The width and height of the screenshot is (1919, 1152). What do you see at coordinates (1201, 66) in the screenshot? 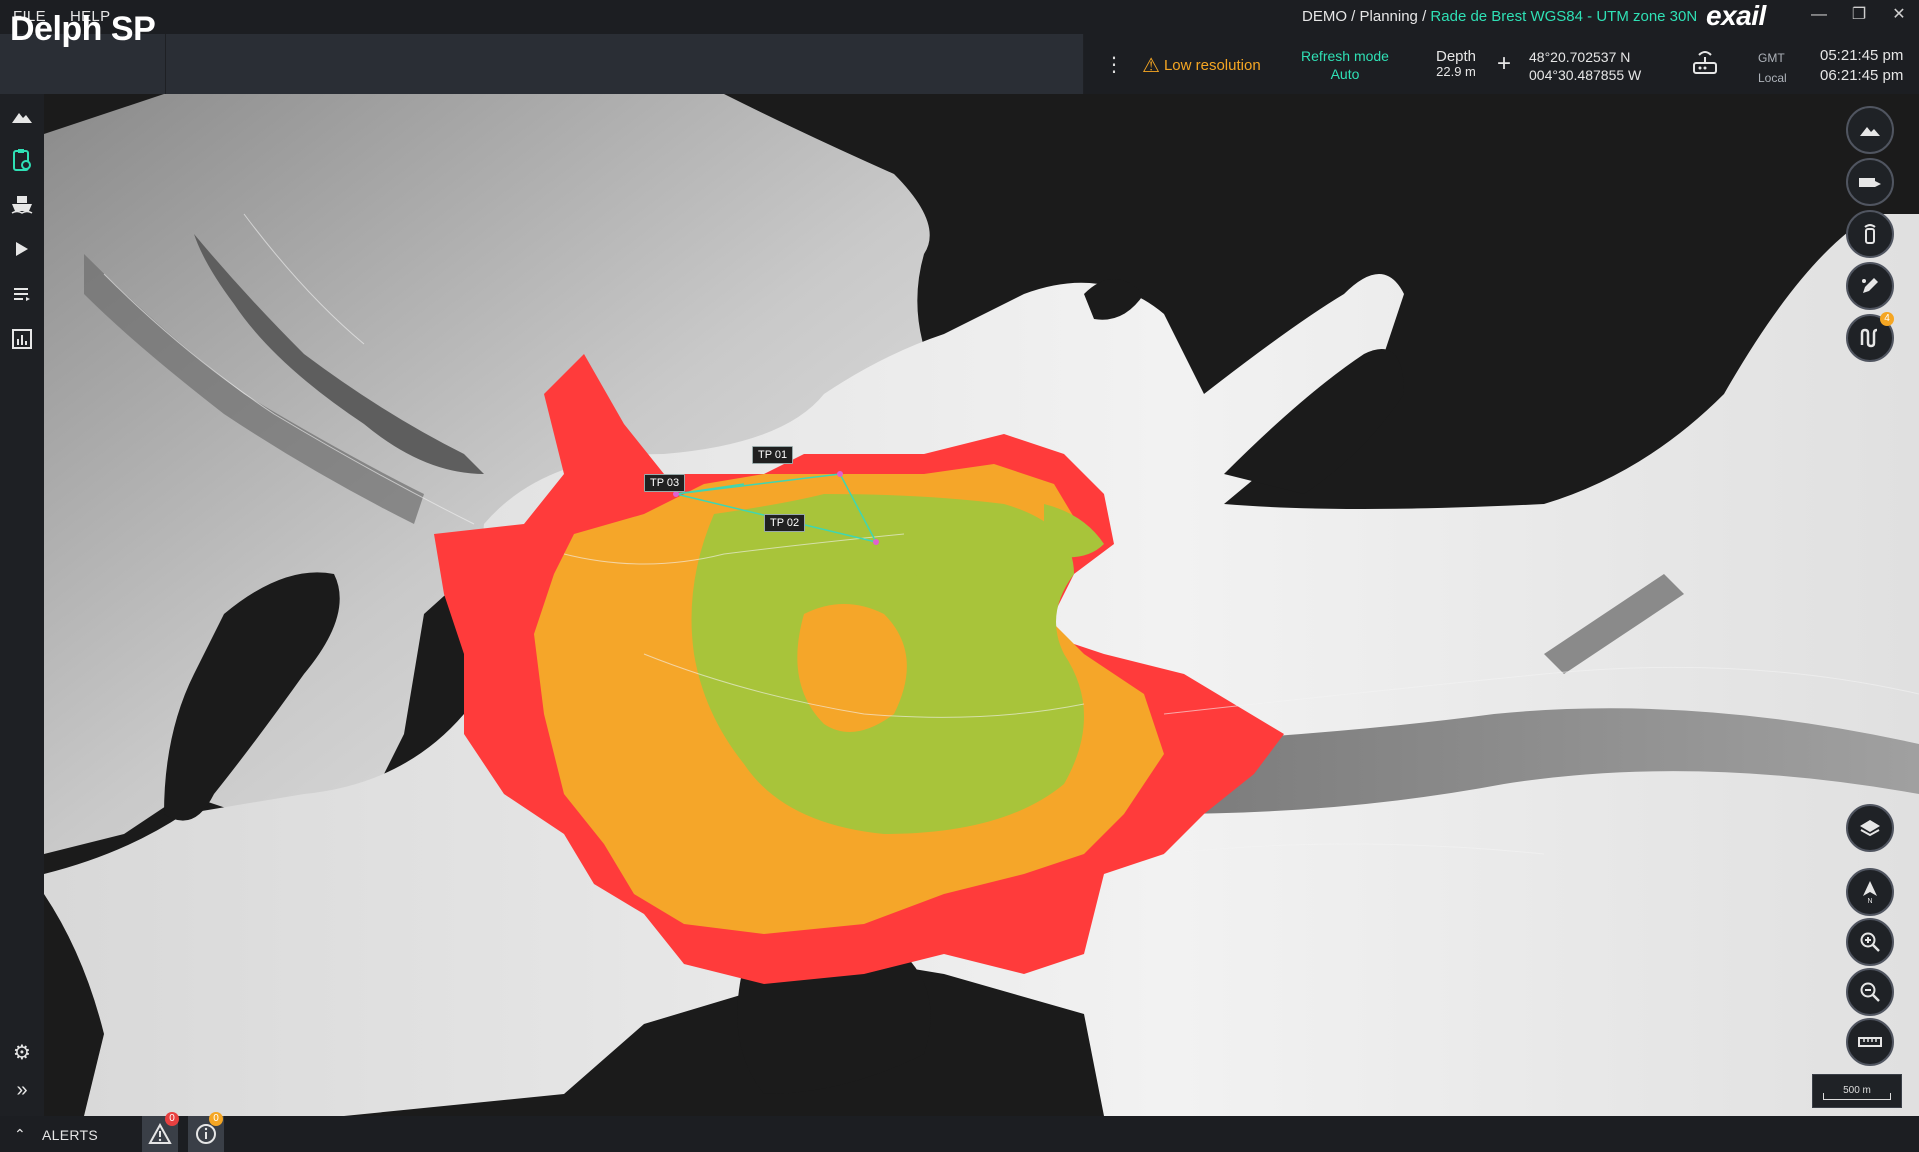
I see `low-resolution-warning: ⚠ Low resolution` at bounding box center [1201, 66].